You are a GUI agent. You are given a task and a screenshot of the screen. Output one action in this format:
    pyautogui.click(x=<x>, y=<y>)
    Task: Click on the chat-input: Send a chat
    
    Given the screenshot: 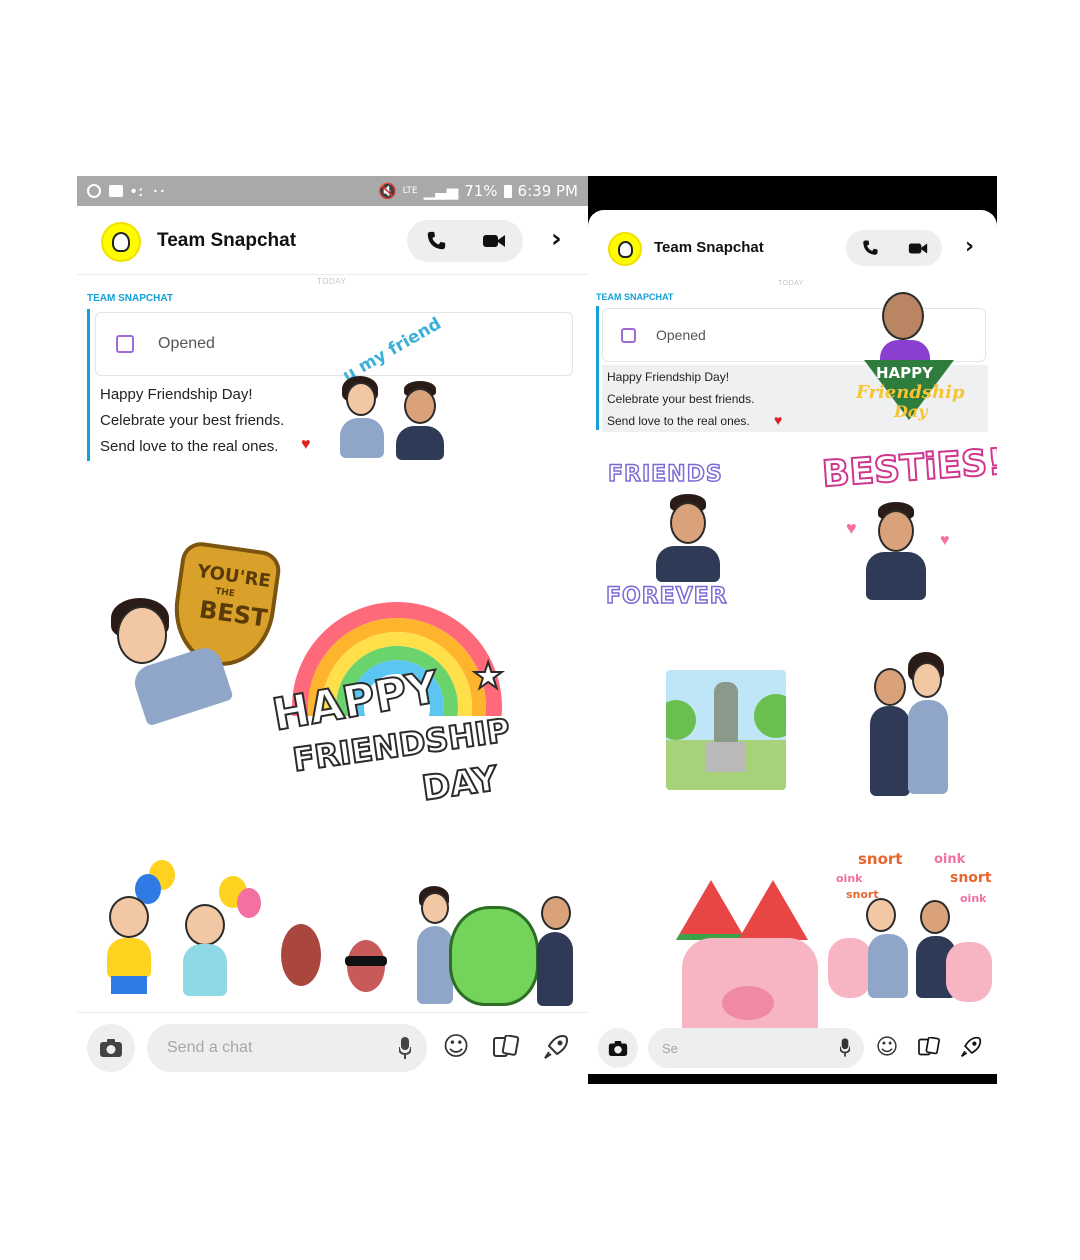 What is the action you would take?
    pyautogui.click(x=287, y=1048)
    